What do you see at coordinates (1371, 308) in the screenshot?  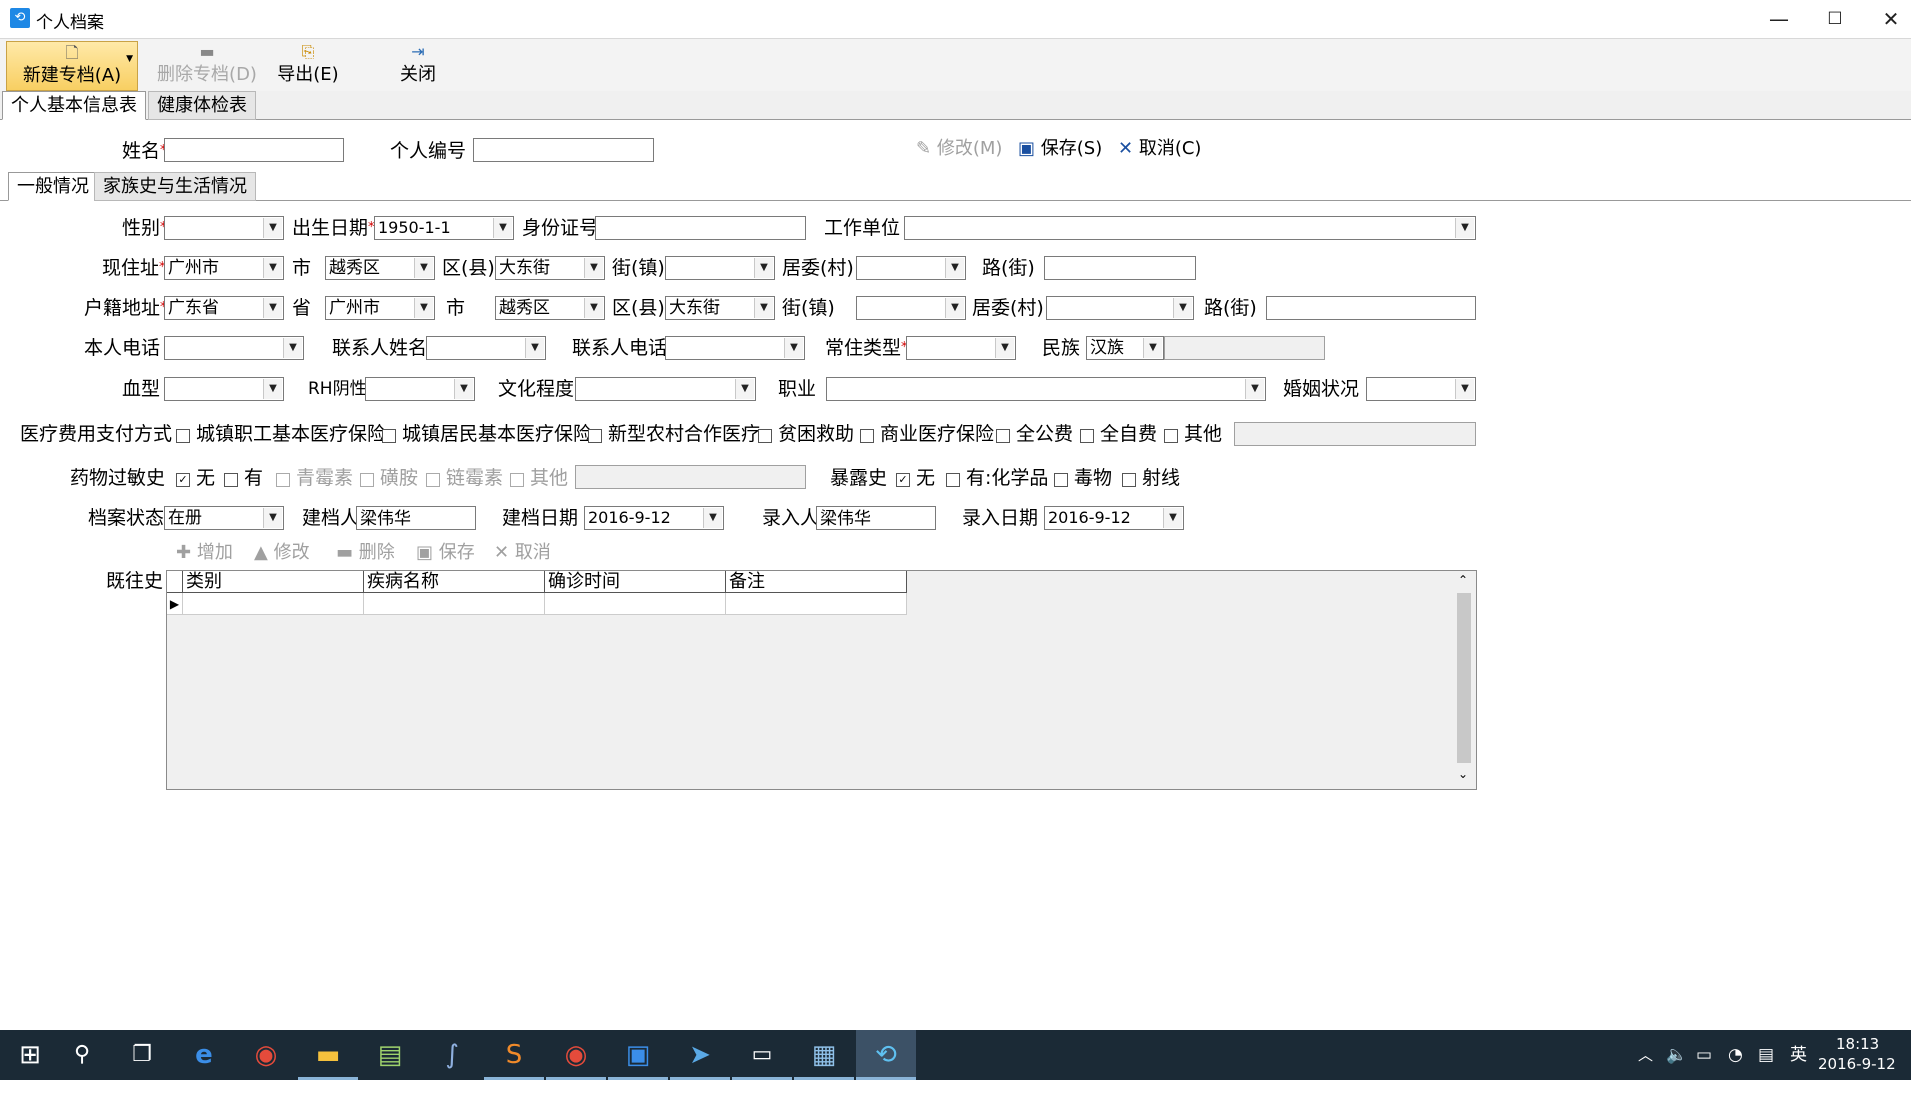 I see `hukou-road-input` at bounding box center [1371, 308].